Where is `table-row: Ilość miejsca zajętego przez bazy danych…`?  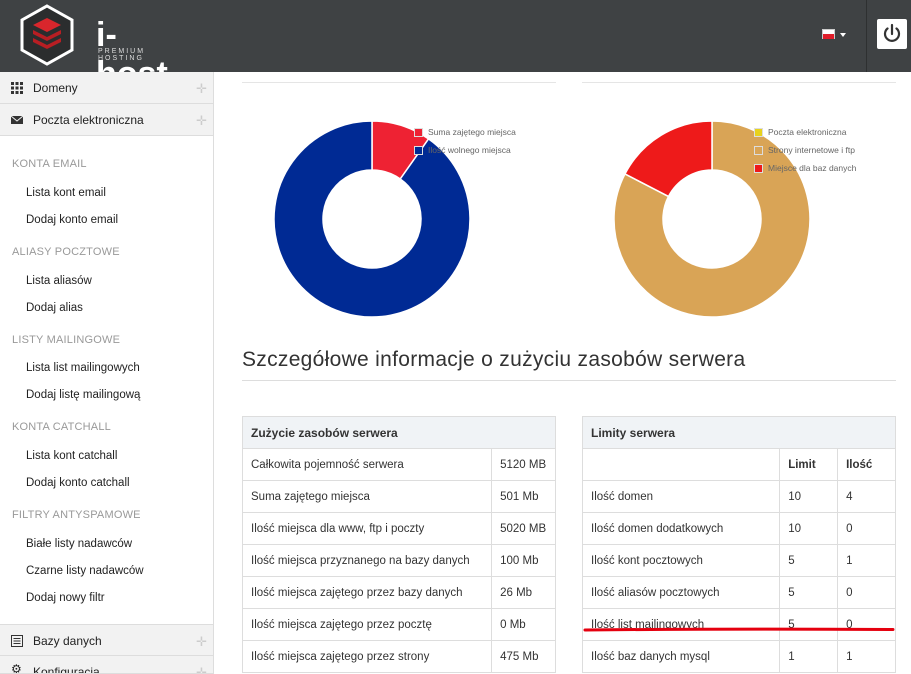 table-row: Ilość miejsca zajętego przez bazy danych… is located at coordinates (398, 592).